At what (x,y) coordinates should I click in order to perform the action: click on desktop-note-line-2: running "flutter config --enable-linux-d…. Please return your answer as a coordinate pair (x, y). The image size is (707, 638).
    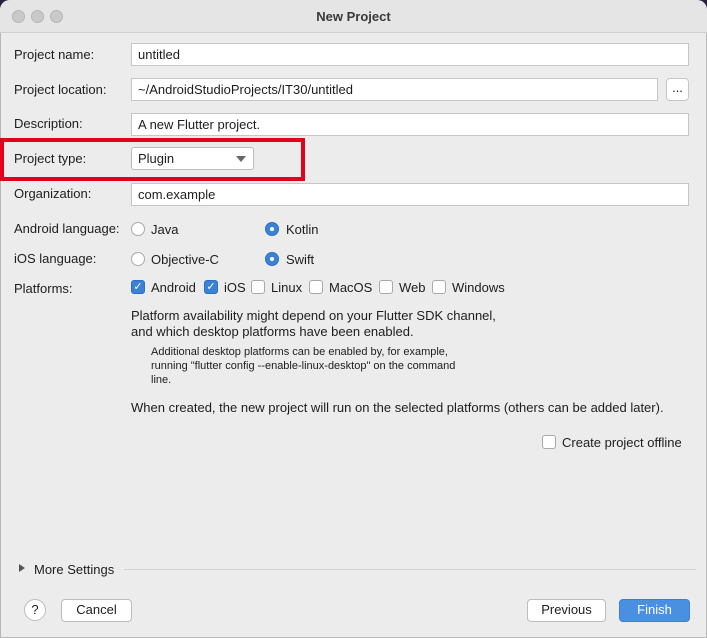
    Looking at the image, I should click on (303, 366).